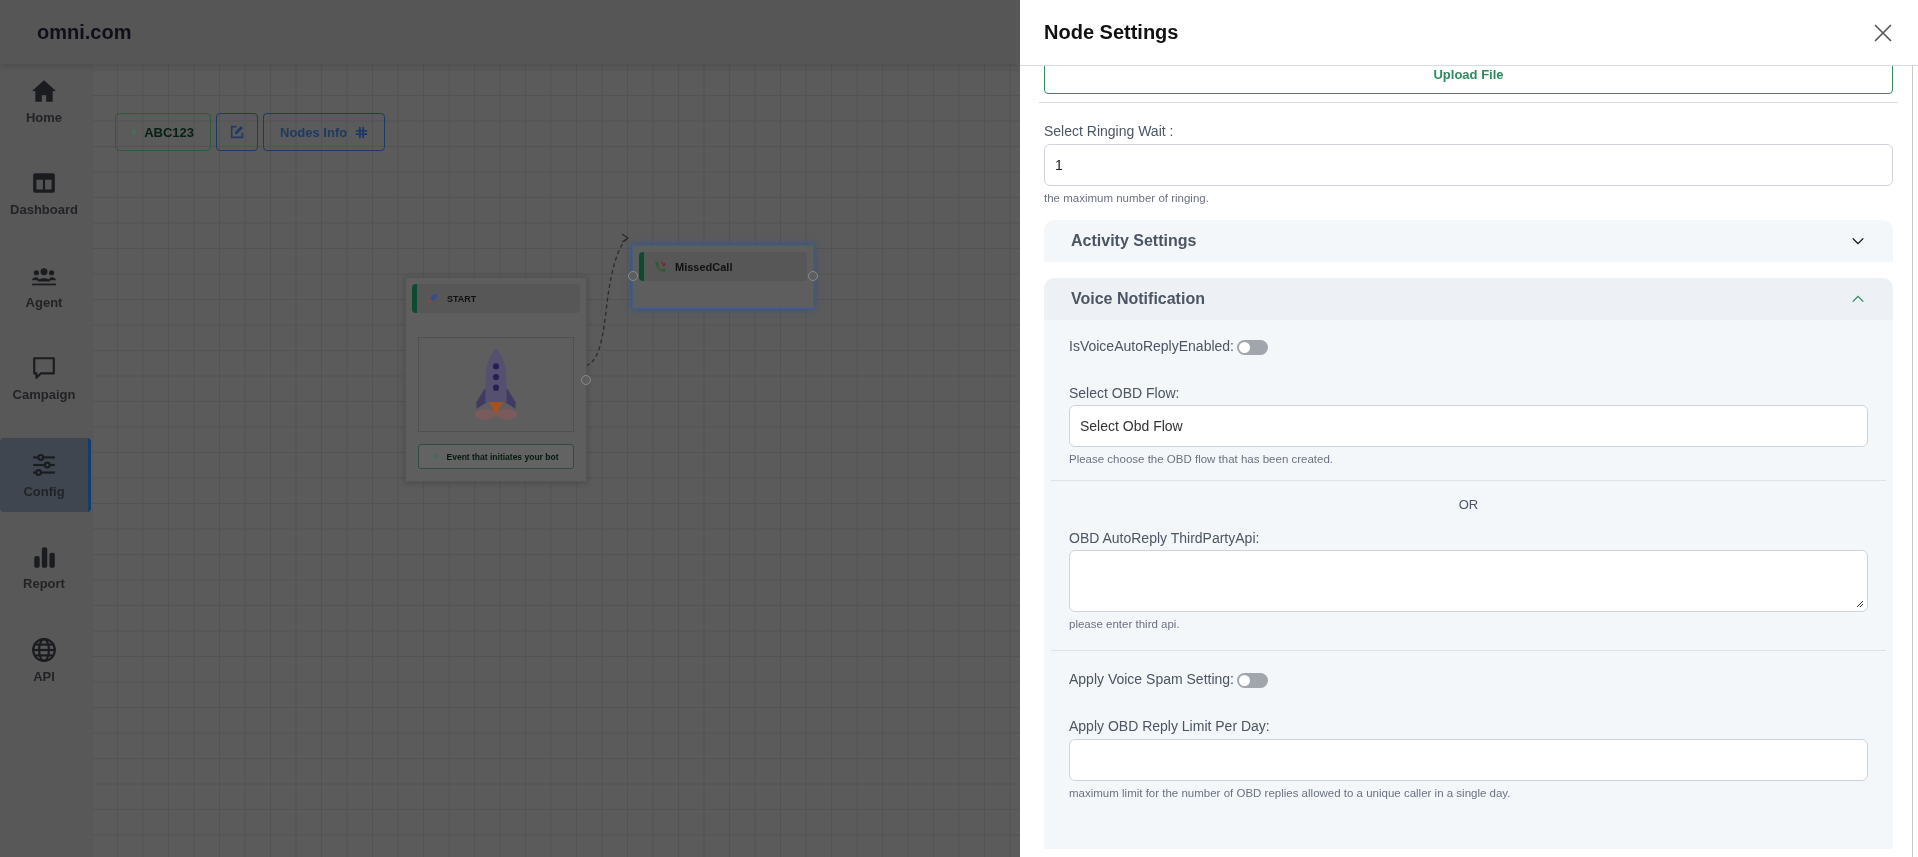  What do you see at coordinates (44, 557) in the screenshot?
I see `bar-chart-icon` at bounding box center [44, 557].